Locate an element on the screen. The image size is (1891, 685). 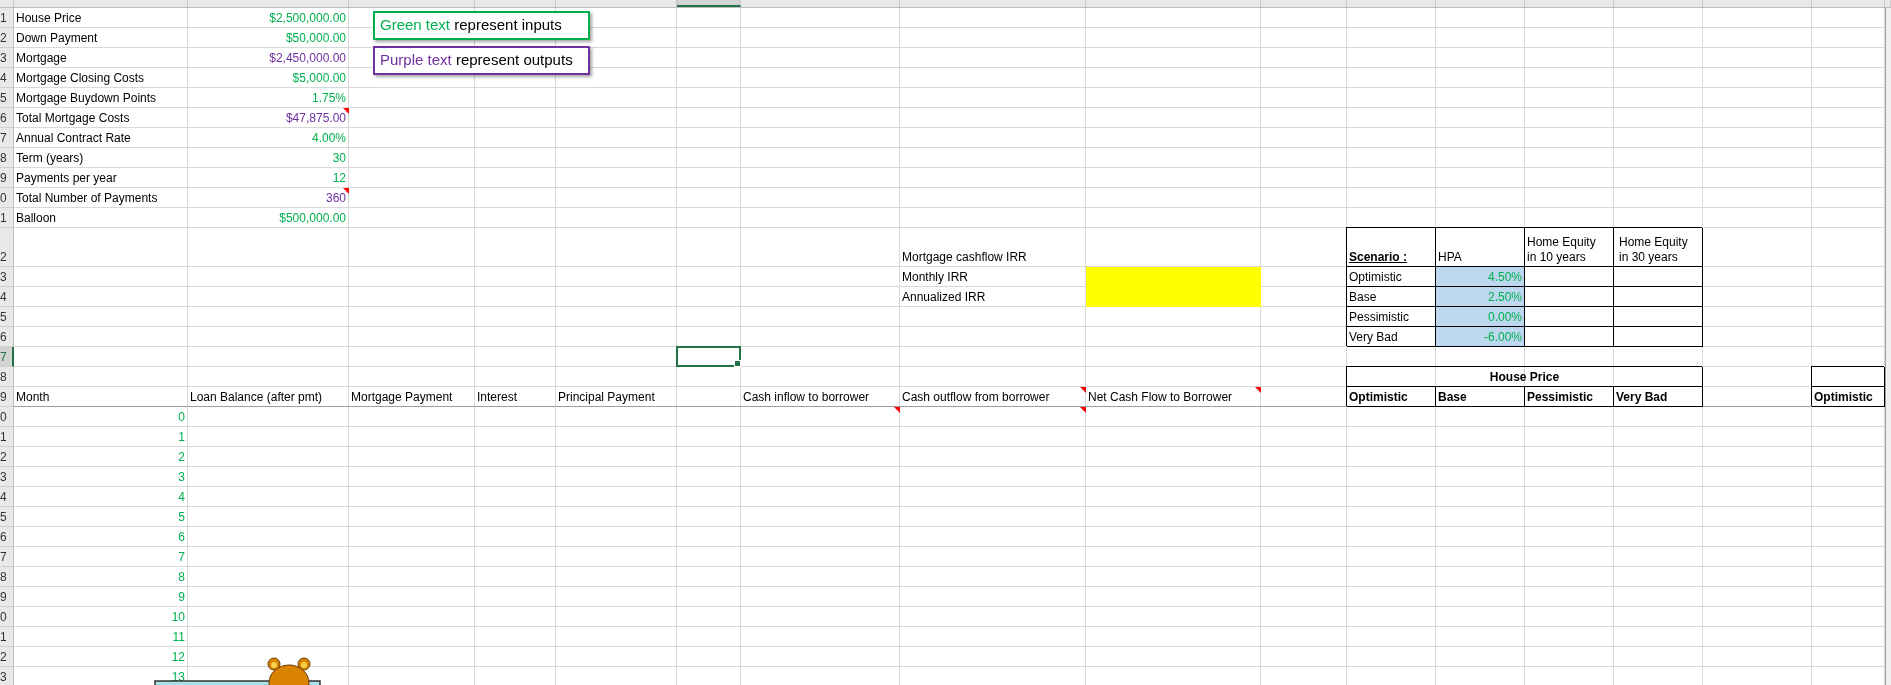
row-label: Mortgage is located at coordinates (41, 58).